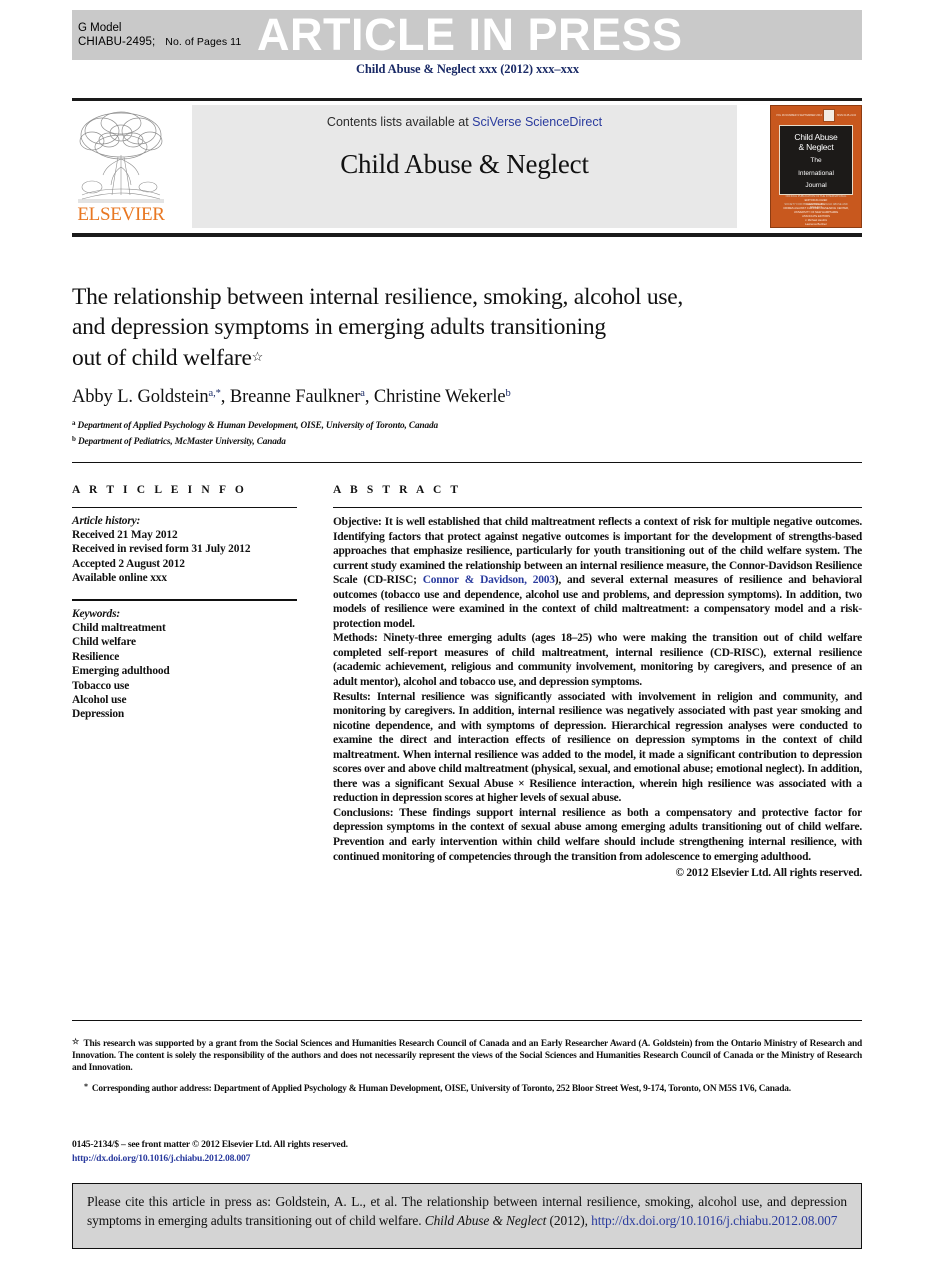 Image resolution: width=935 pixels, height=1266 pixels. Describe the element at coordinates (203, 42) in the screenshot. I see `page-count-label: No. of Pages 11` at that location.